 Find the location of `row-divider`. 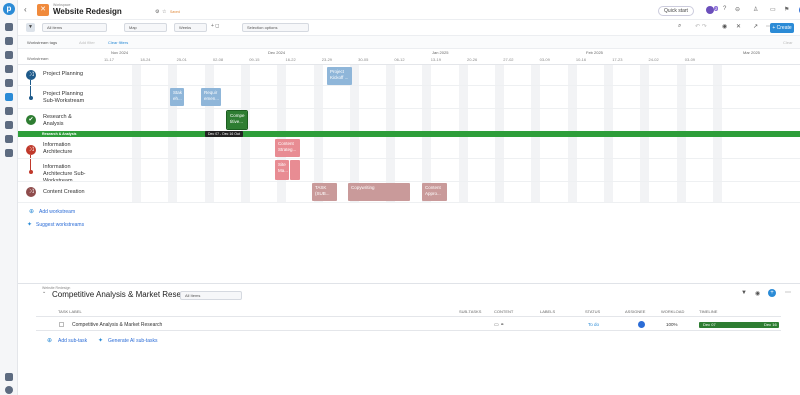

row-divider is located at coordinates (409, 202).